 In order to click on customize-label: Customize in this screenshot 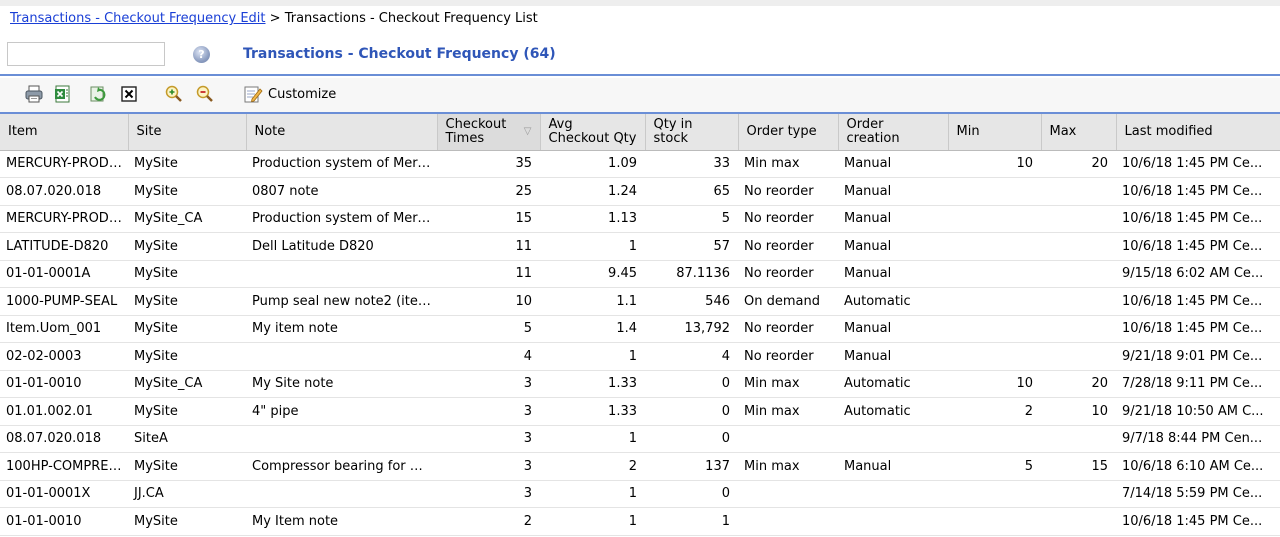, I will do `click(302, 94)`.